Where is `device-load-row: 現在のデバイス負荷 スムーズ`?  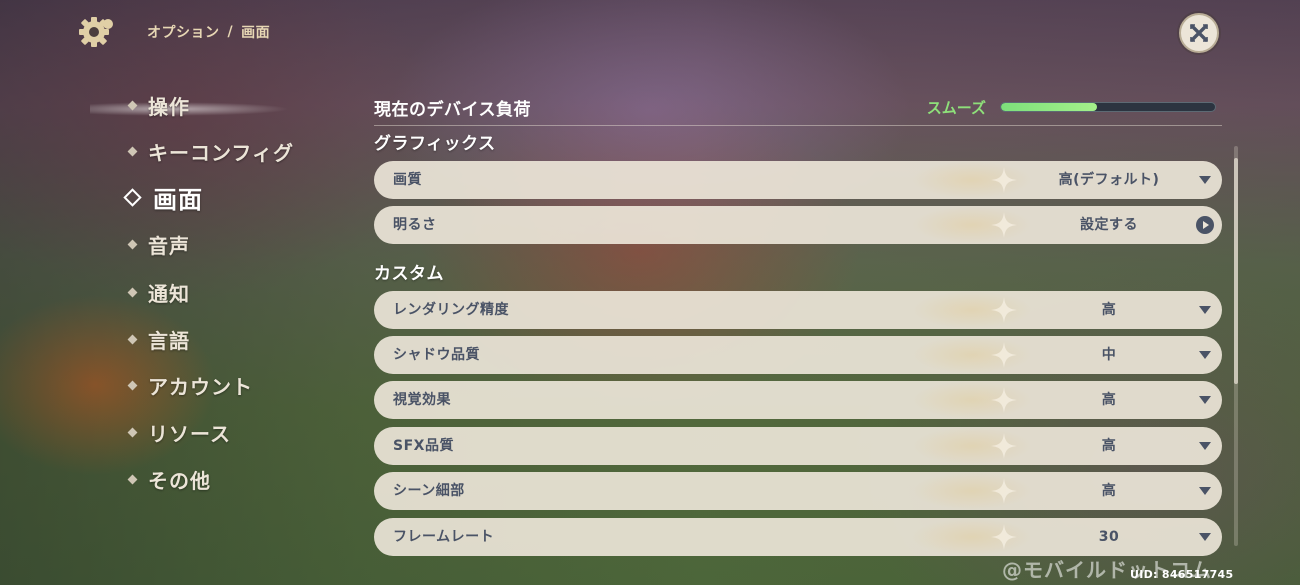 device-load-row: 現在のデバイス負荷 スムーズ is located at coordinates (795, 107).